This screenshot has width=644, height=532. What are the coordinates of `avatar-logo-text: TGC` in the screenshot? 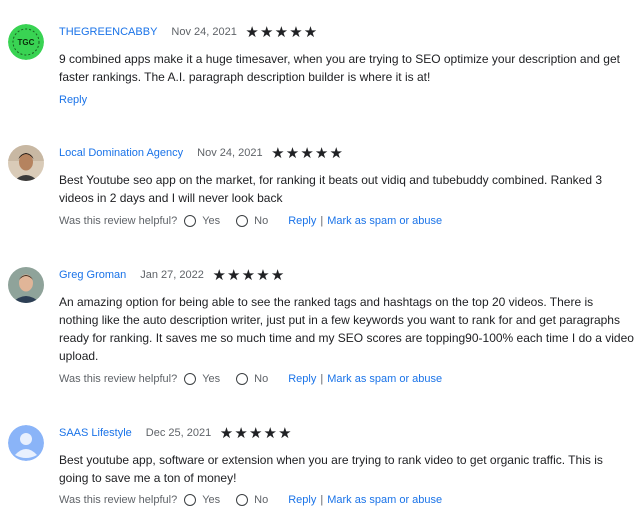 It's located at (26, 42).